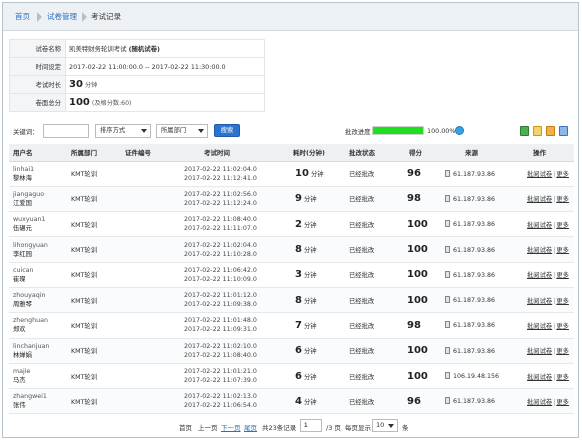  Describe the element at coordinates (22, 16) in the screenshot. I see `breadcrumb-home: 首页` at that location.